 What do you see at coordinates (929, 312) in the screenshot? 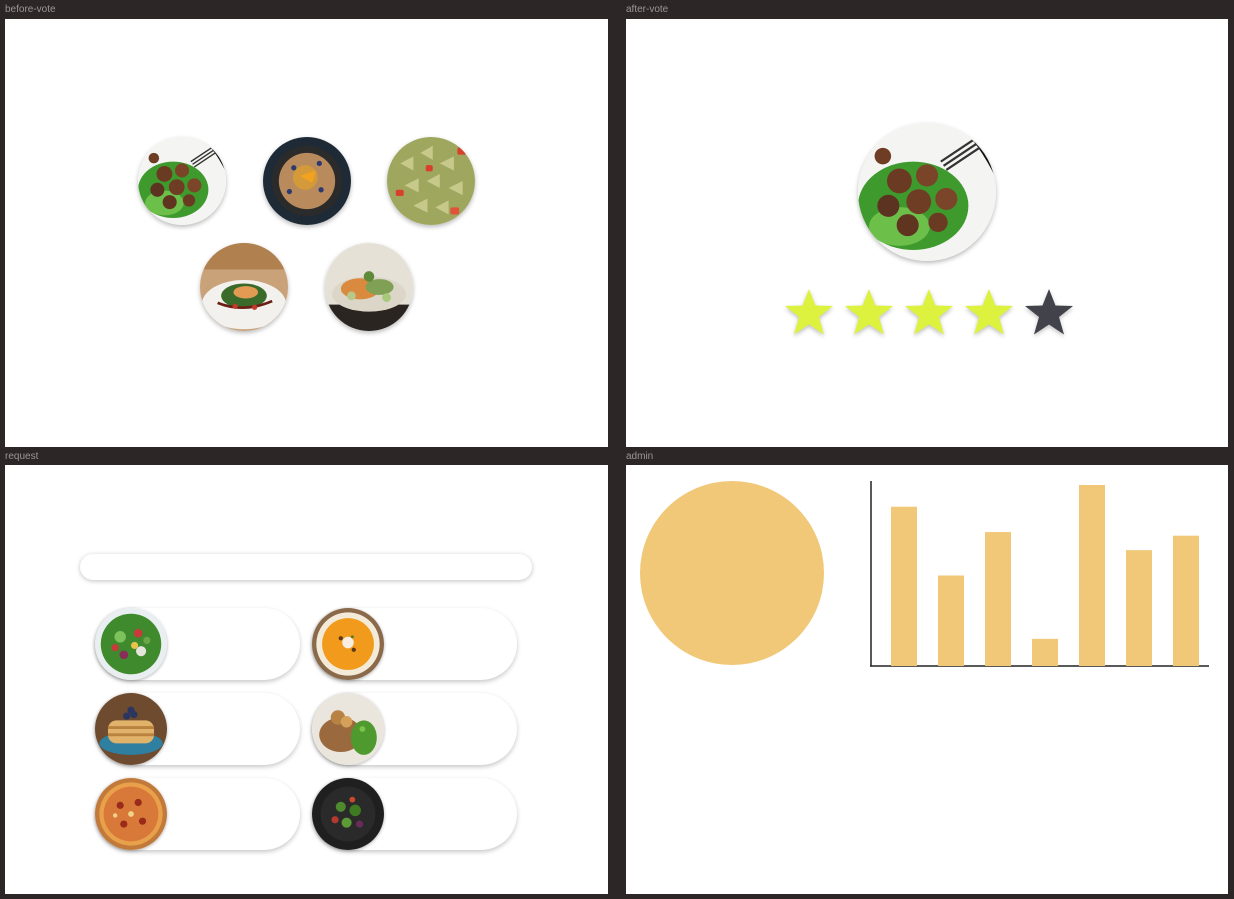
I see `star-3-icon` at bounding box center [929, 312].